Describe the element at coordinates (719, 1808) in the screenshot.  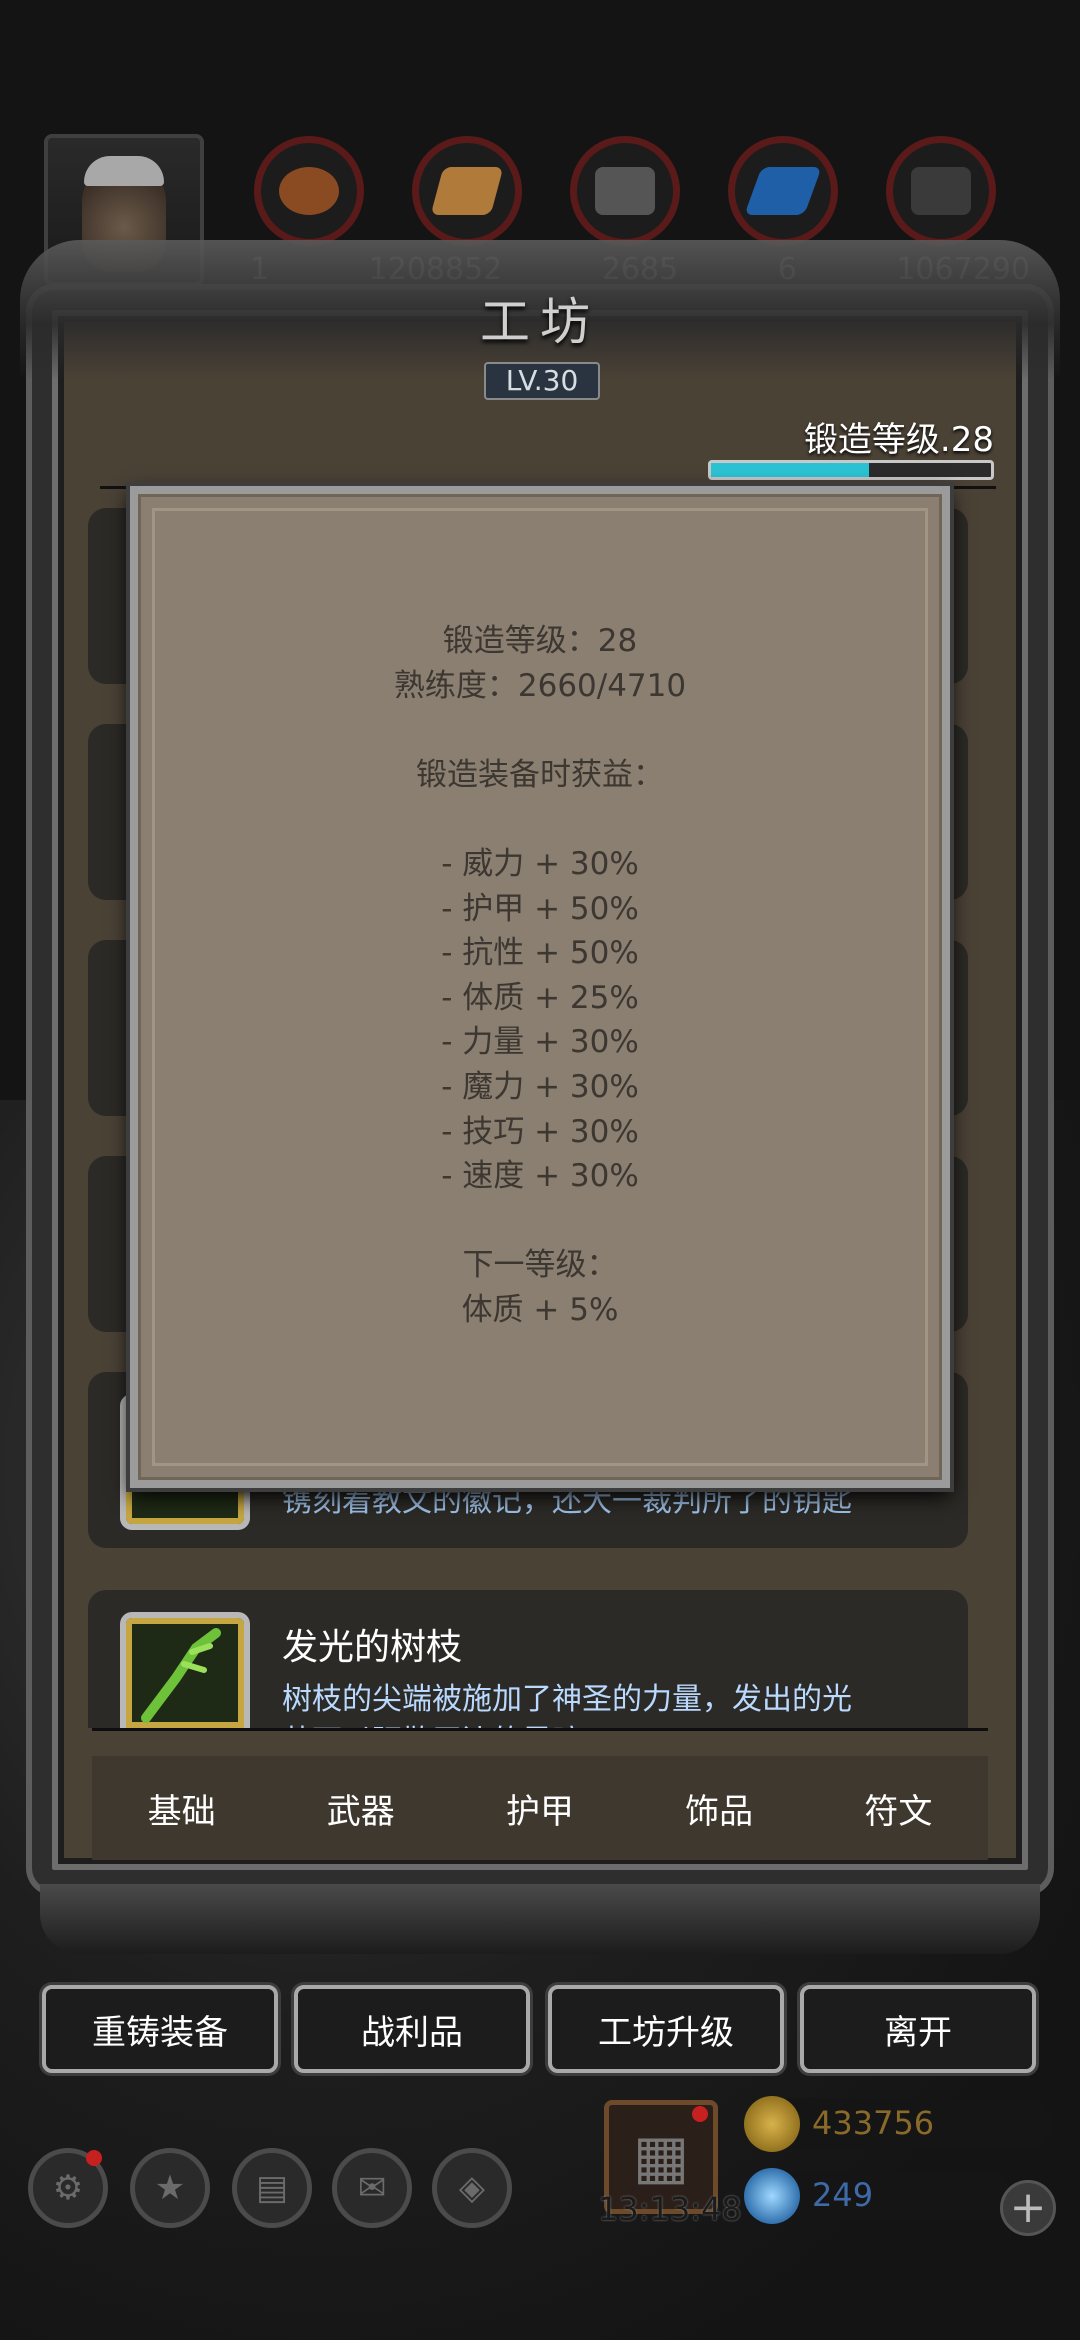
I see `tab-accessories: 饰品` at that location.